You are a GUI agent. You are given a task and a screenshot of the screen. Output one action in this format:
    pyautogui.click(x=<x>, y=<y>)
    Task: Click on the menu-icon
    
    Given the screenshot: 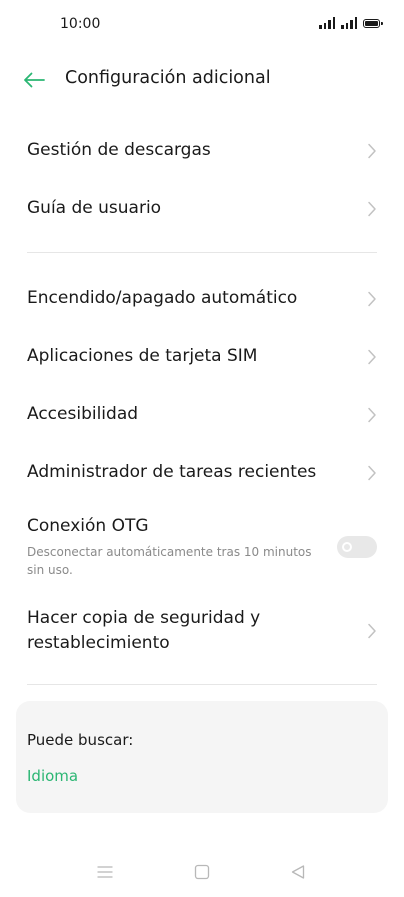 What is the action you would take?
    pyautogui.click(x=105, y=872)
    